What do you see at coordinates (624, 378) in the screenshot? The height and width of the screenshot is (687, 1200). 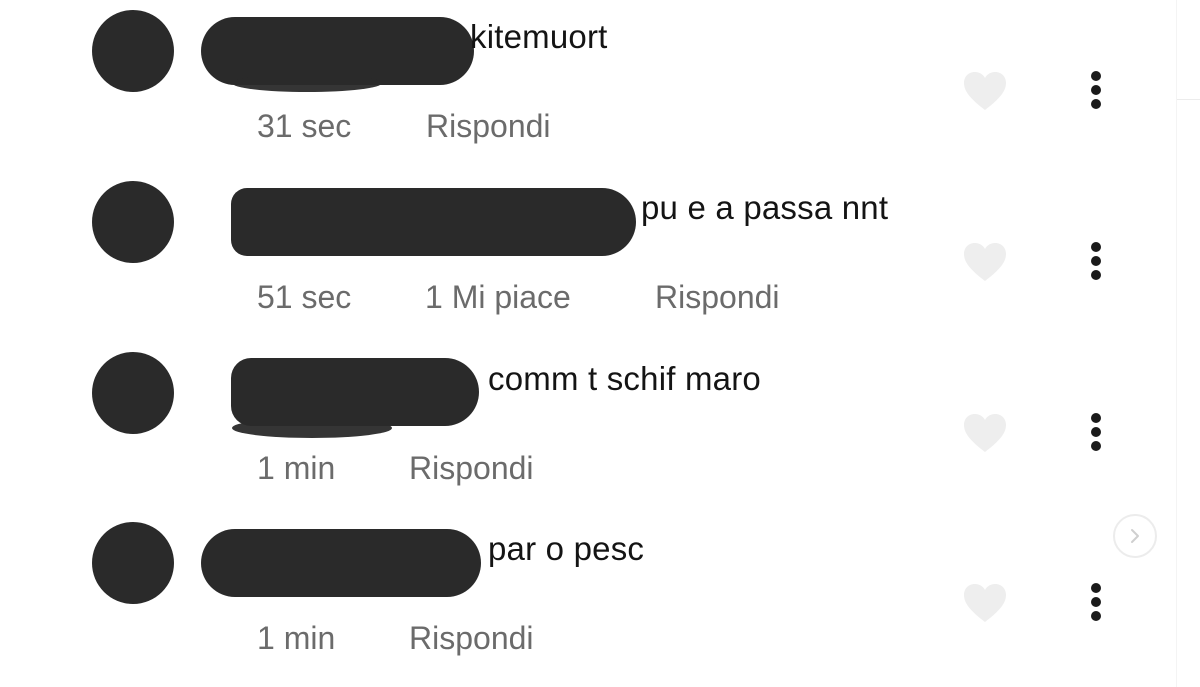 I see `comment-text: comm t schif maro` at bounding box center [624, 378].